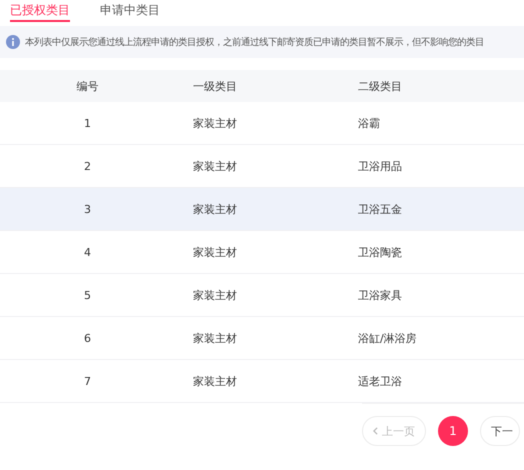  Describe the element at coordinates (254, 42) in the screenshot. I see `notice-text: 本列表中仅展示您通过线上流程申请的类目授权，之前通过线下邮寄资质已申请的类目暂不展示，但不影响您的类目` at that location.